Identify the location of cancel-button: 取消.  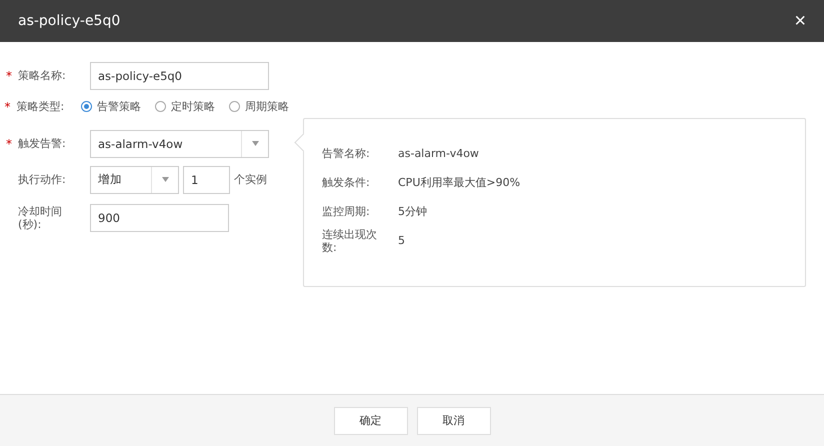
(453, 420).